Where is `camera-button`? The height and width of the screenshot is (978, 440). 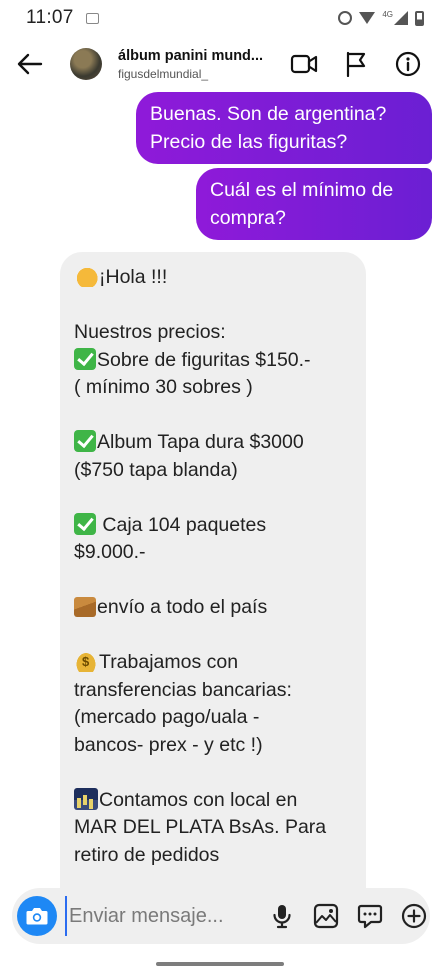
camera-button is located at coordinates (37, 916).